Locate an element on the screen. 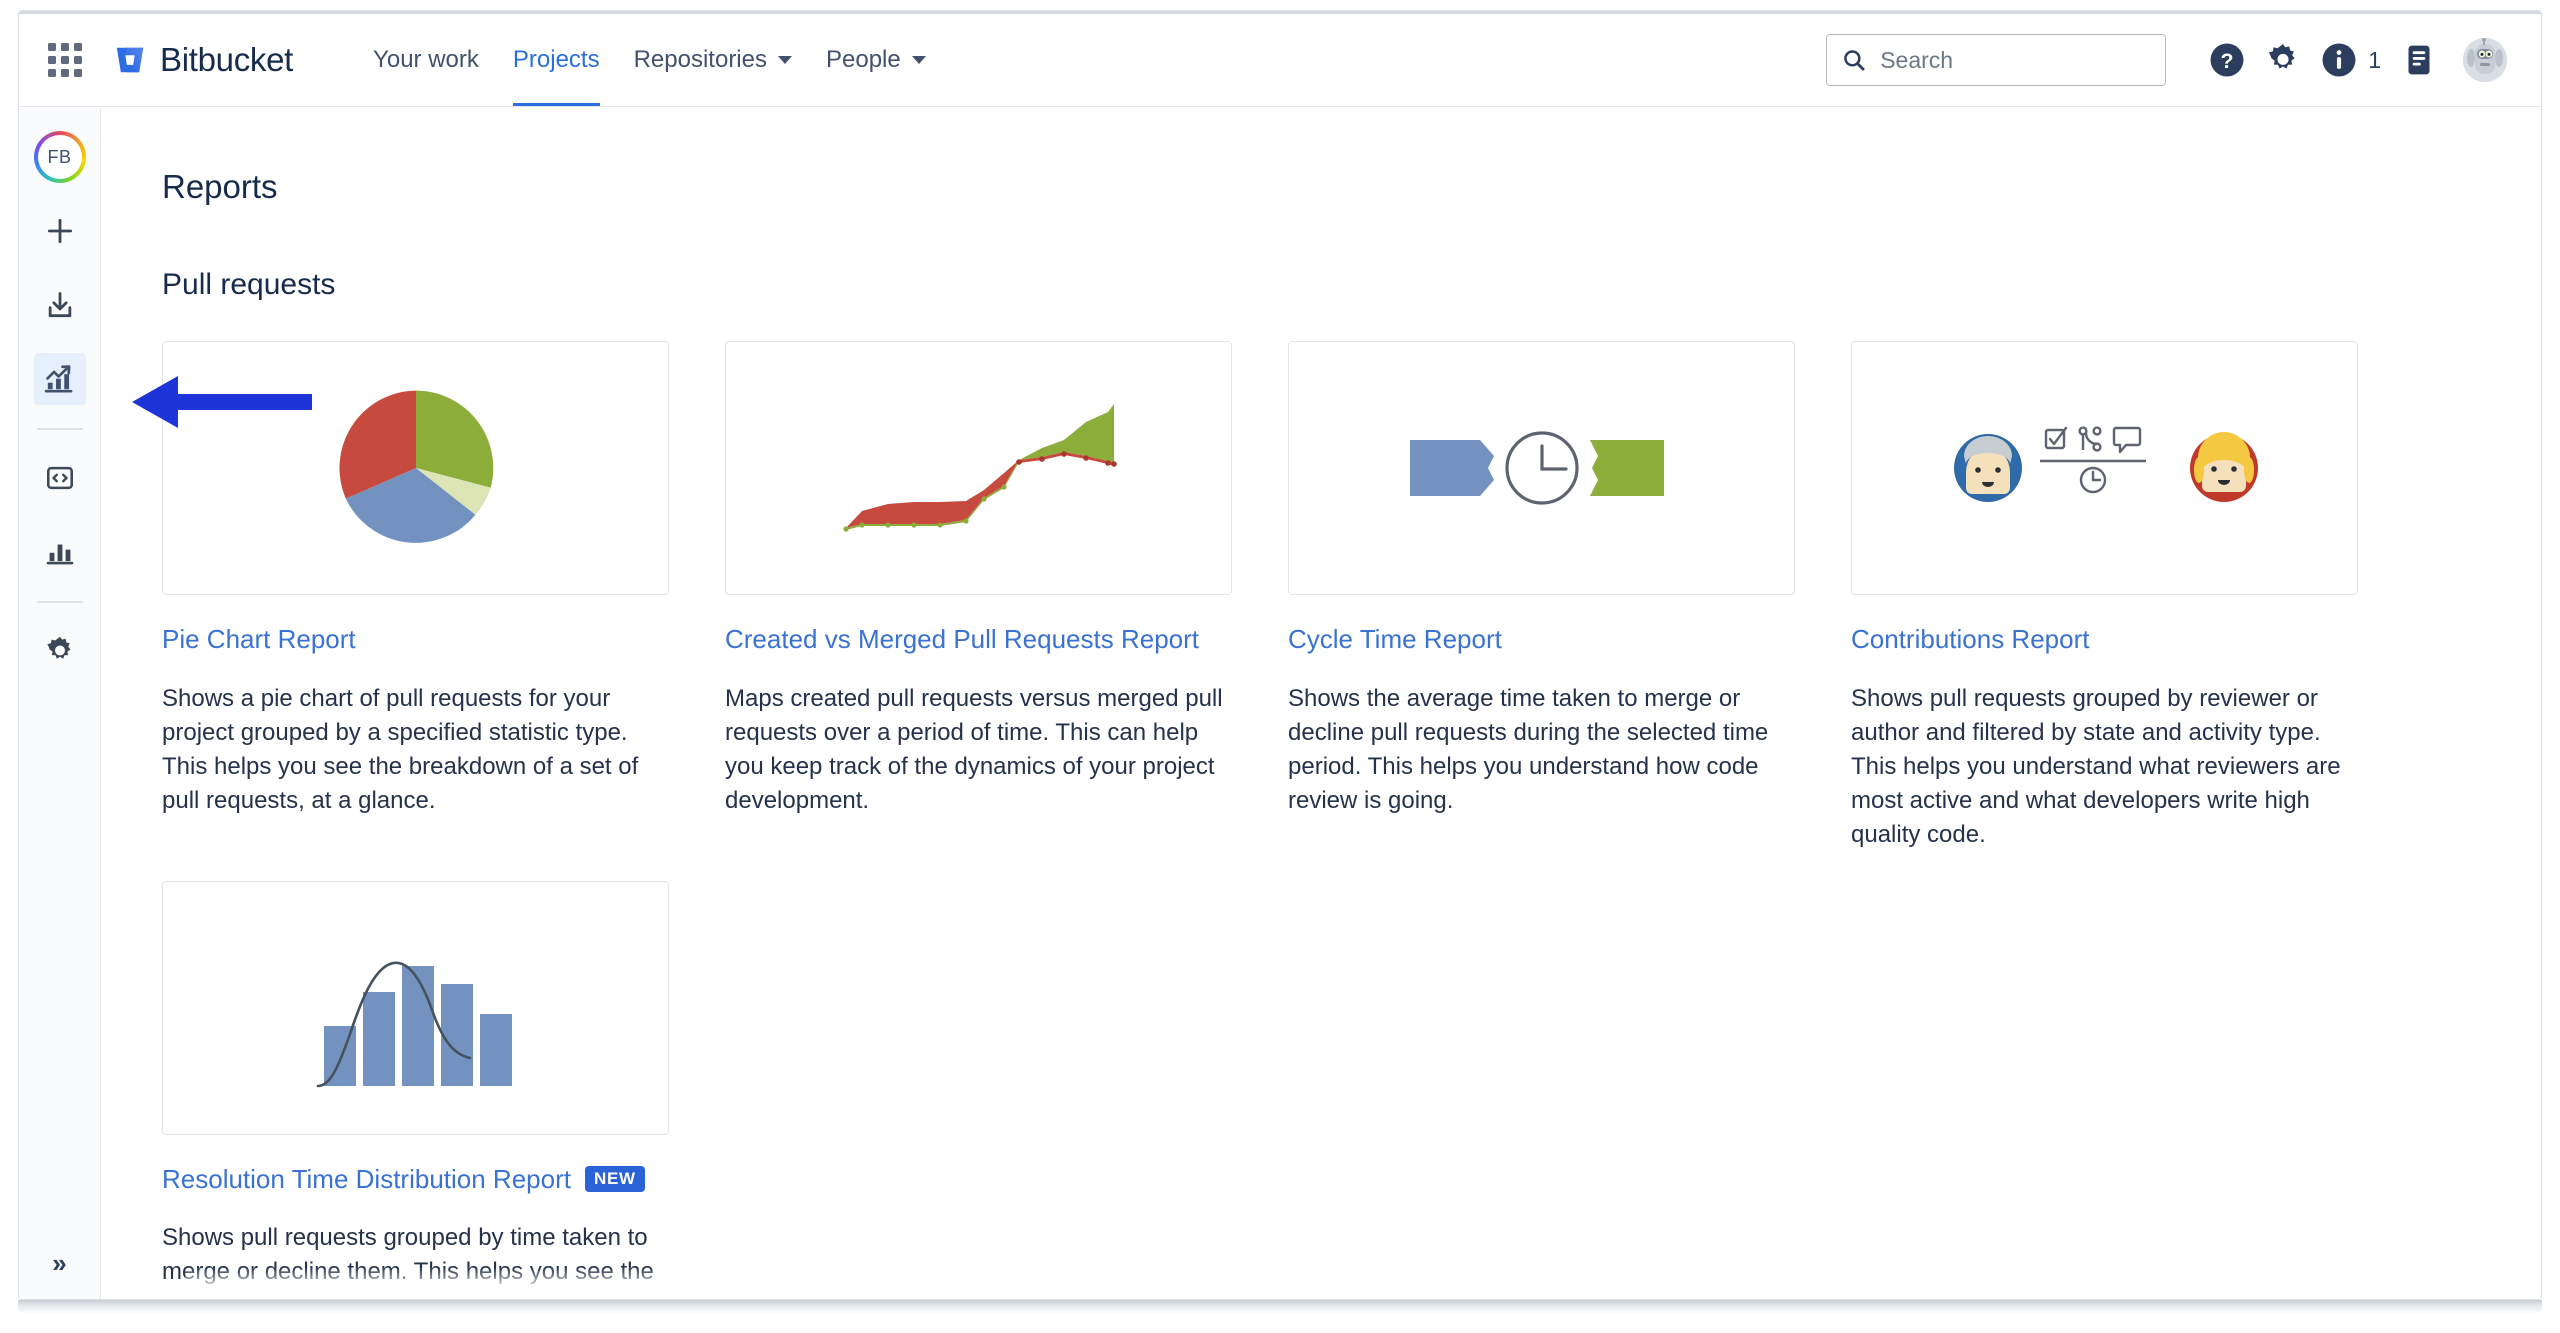 The height and width of the screenshot is (1333, 2560). notes-icon is located at coordinates (2419, 60).